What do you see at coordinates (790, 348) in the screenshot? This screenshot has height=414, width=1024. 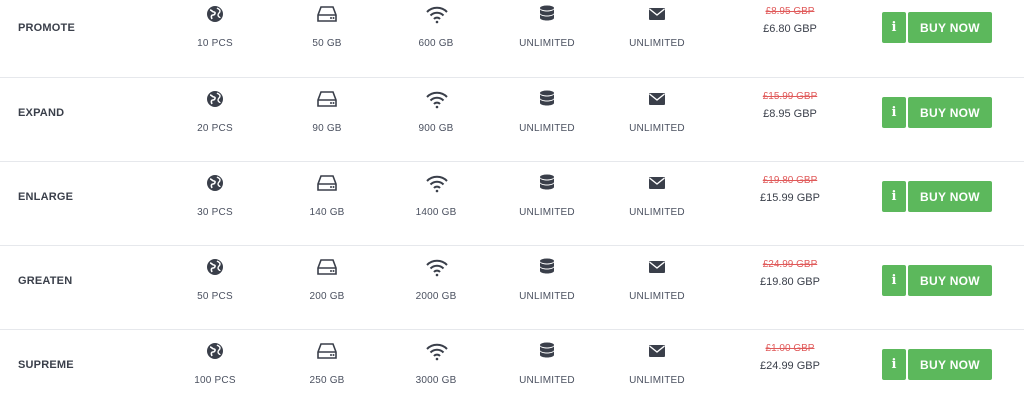 I see `original-price: £1.00 GBP` at bounding box center [790, 348].